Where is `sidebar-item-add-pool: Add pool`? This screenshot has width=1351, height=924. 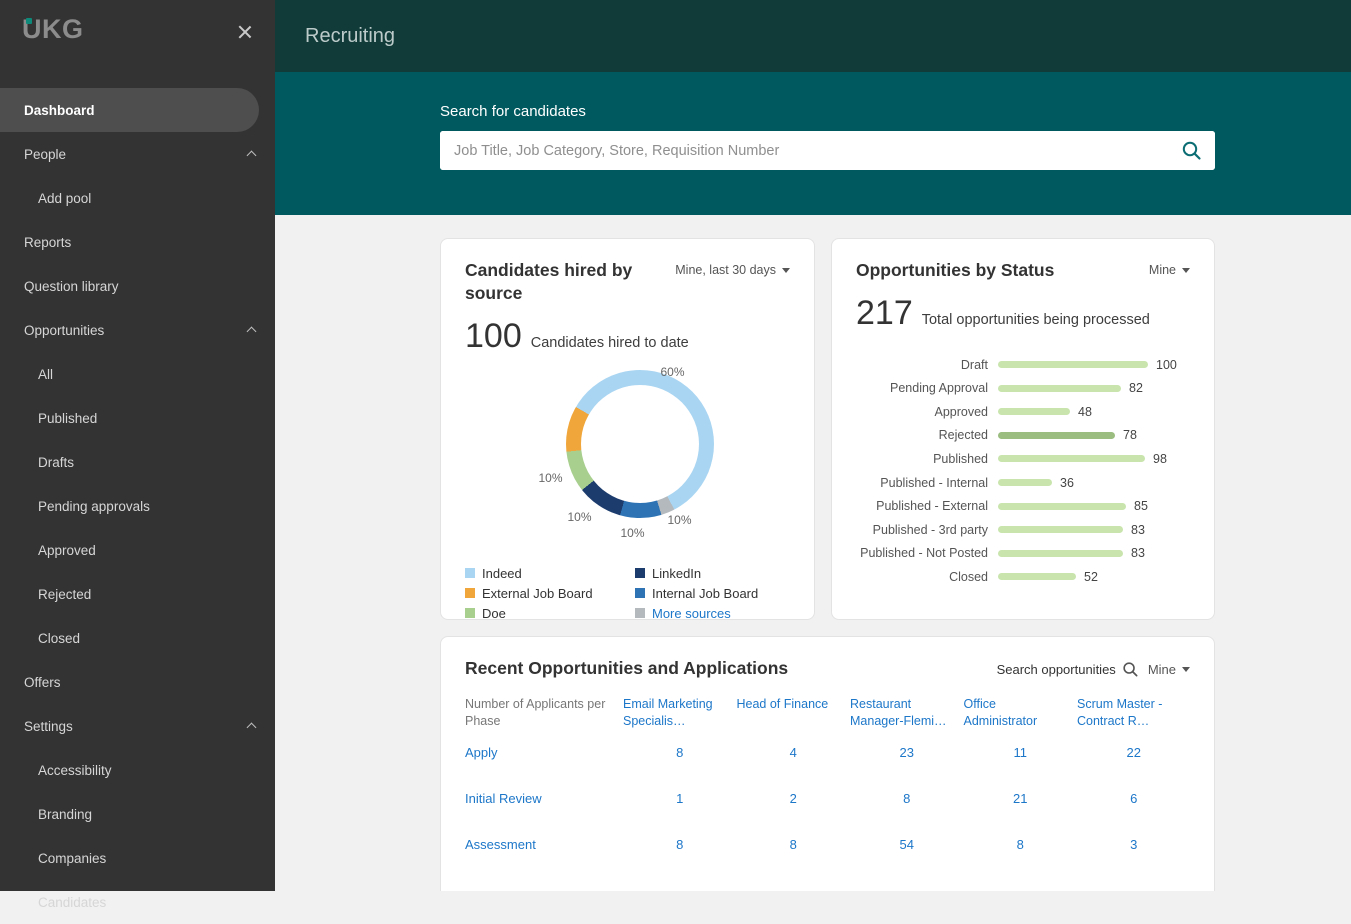
sidebar-item-add-pool: Add pool is located at coordinates (137, 198).